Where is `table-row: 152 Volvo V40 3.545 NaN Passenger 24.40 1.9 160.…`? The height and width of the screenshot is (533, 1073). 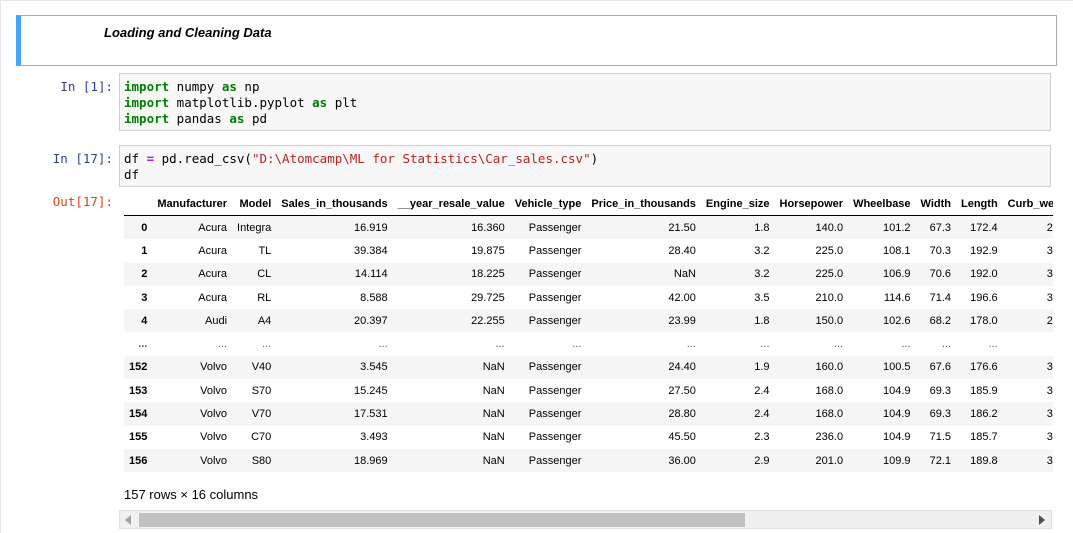
table-row: 152 Volvo V40 3.545 NaN Passenger 24.40 1.9 160.… is located at coordinates (588, 367).